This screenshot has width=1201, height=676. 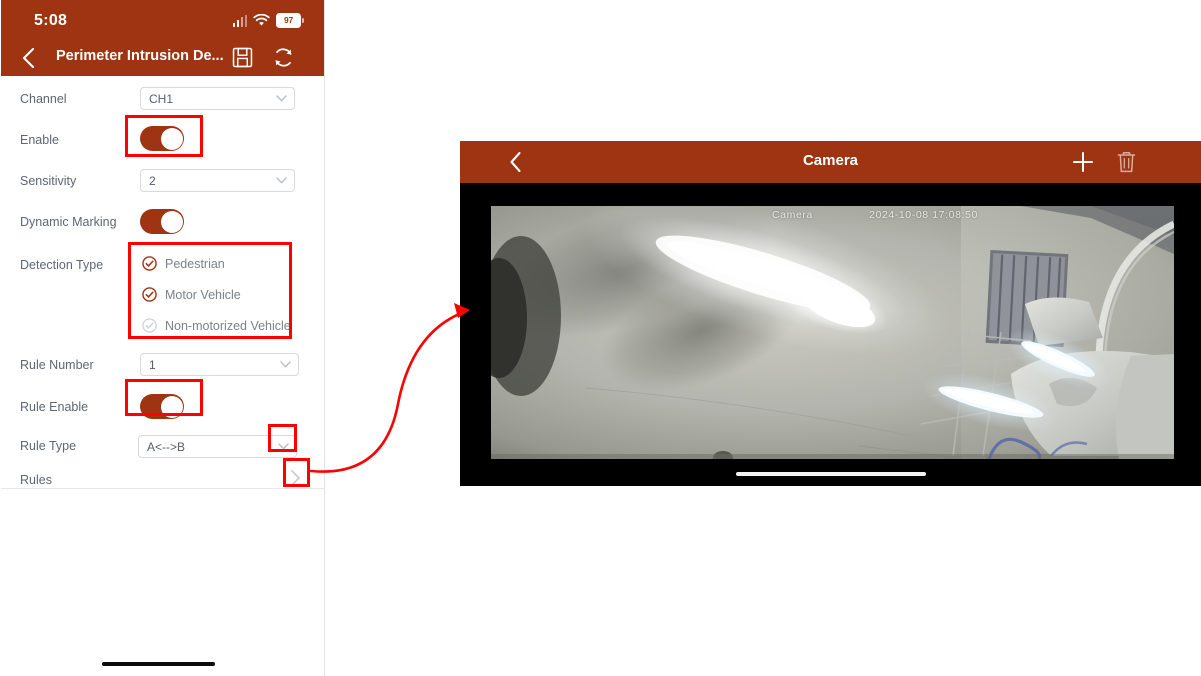 What do you see at coordinates (261, 20) in the screenshot?
I see `wifi-icon` at bounding box center [261, 20].